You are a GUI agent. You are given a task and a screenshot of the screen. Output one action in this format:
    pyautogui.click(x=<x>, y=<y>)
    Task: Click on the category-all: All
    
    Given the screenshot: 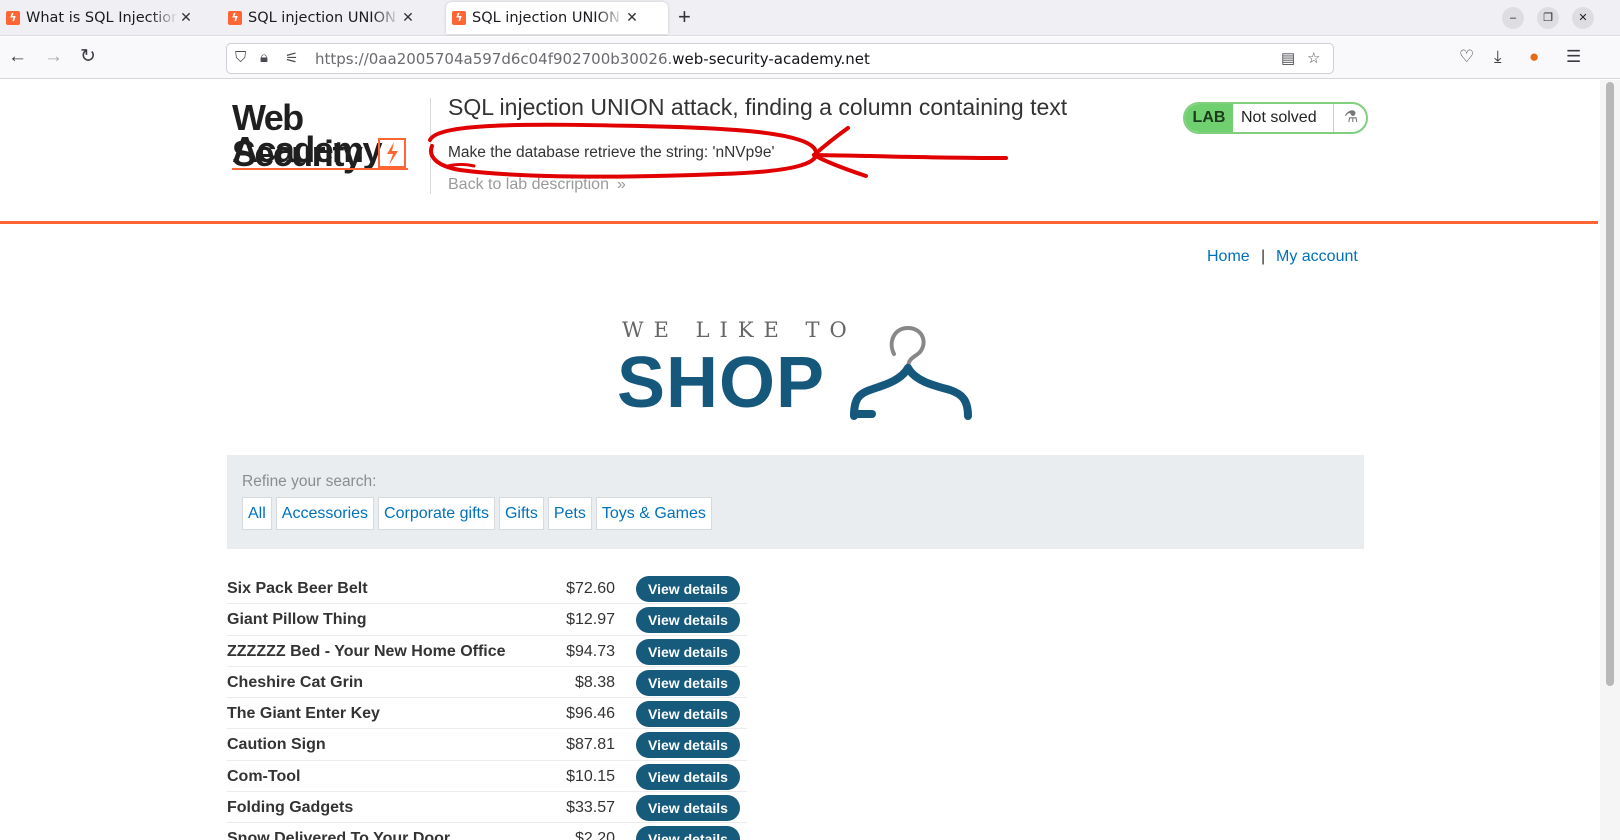 What is the action you would take?
    pyautogui.click(x=257, y=513)
    